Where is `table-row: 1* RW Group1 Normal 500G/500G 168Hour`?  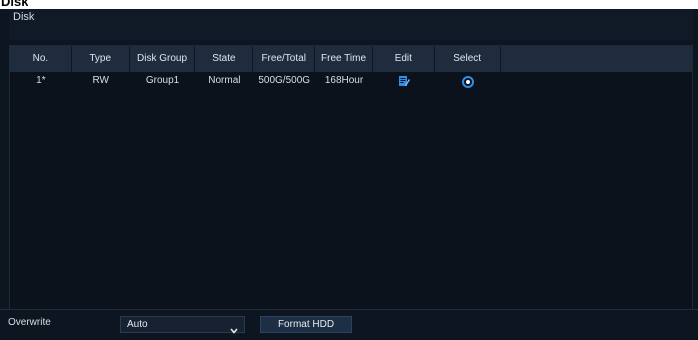
table-row: 1* RW Group1 Normal 500G/500G 168Hour is located at coordinates (351, 83).